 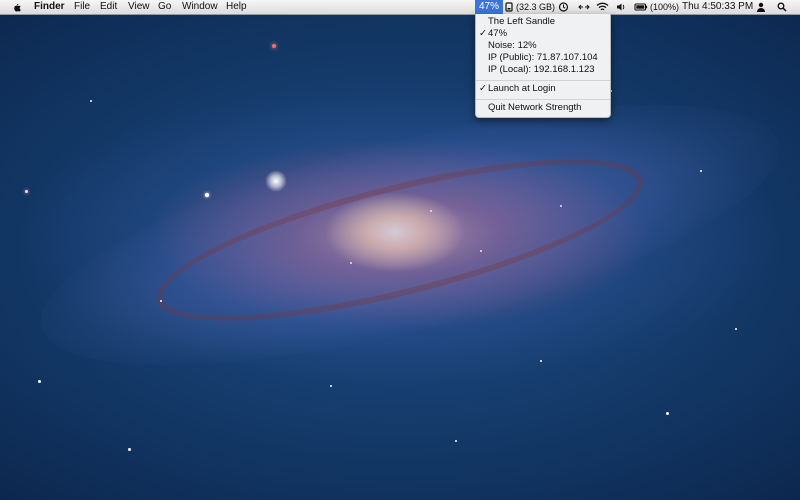 I want to click on ip-public-label: IP (Public): 71.87.107.104, so click(x=543, y=57).